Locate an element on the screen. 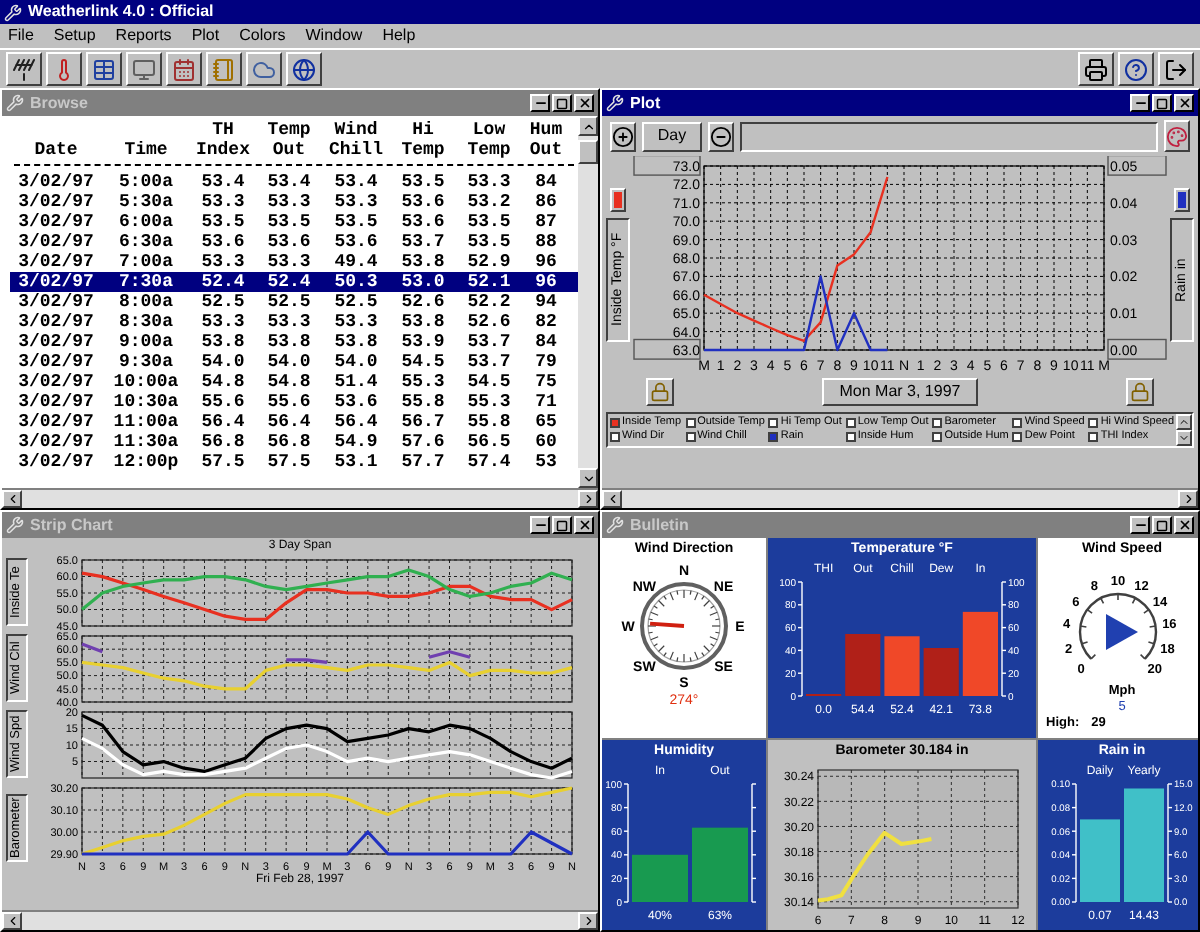  menu-item: Window is located at coordinates (334, 36).